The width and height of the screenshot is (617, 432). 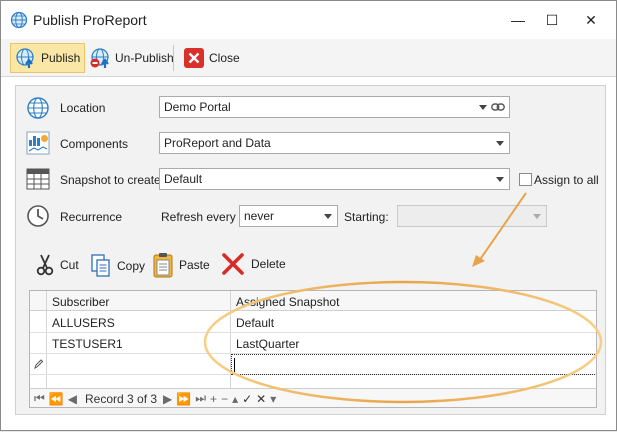 I want to click on column-header-subscriber: Subscriber, so click(x=80, y=301).